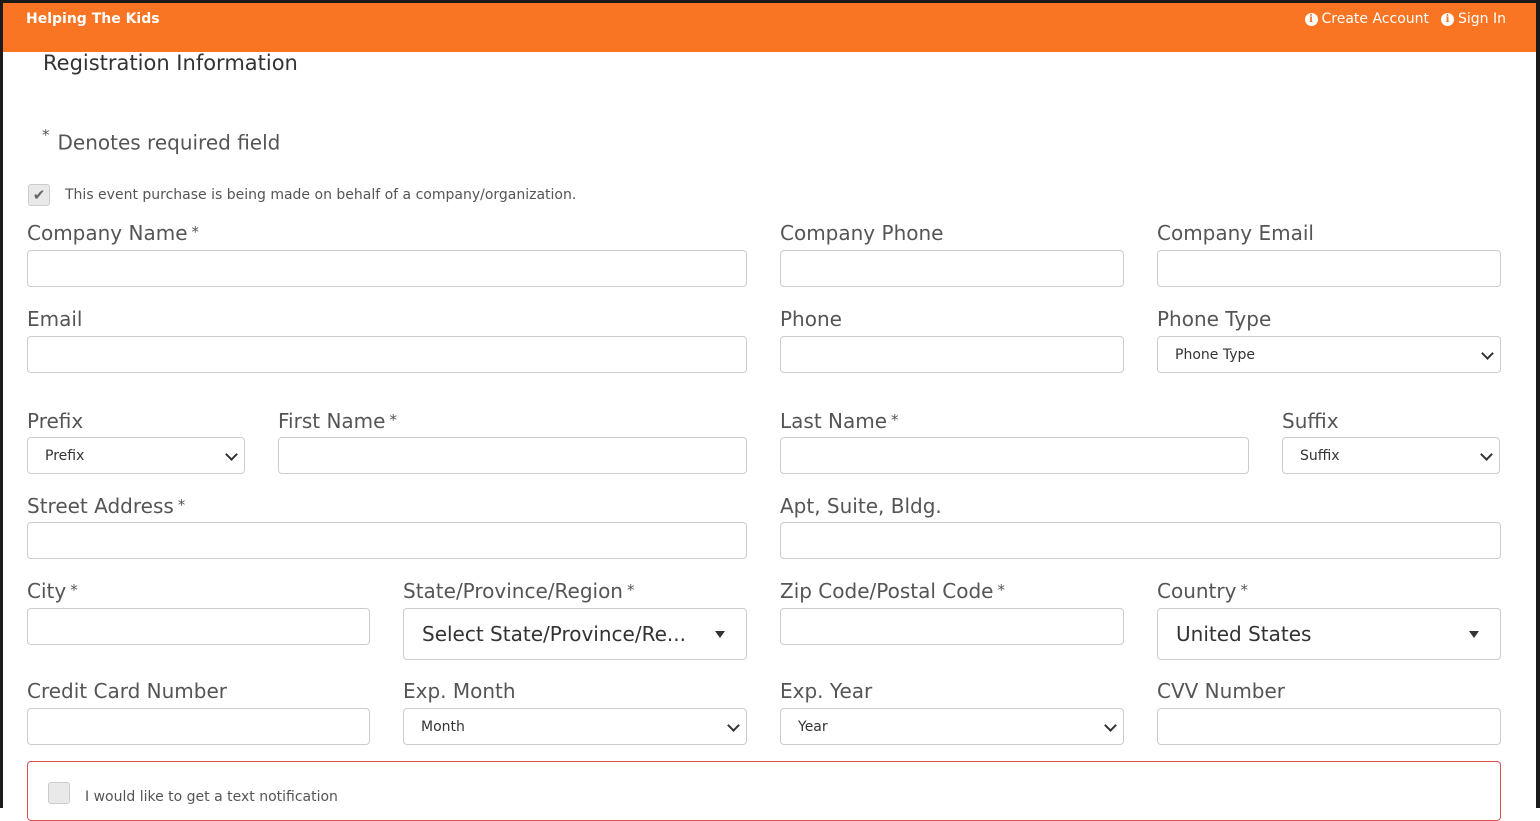 This screenshot has width=1540, height=821. Describe the element at coordinates (387, 354) in the screenshot. I see `email-input` at that location.